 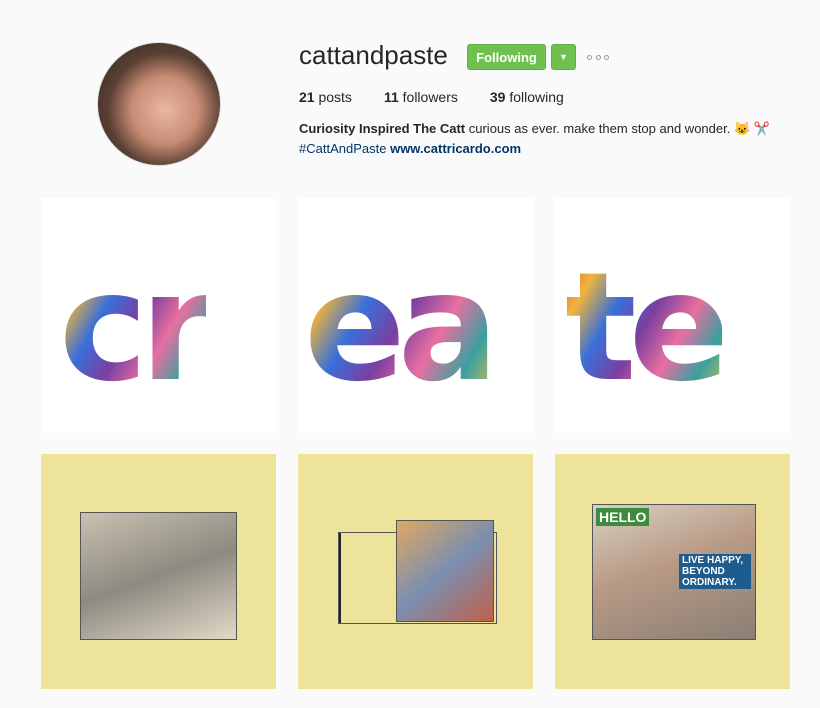 What do you see at coordinates (715, 571) in the screenshot?
I see `collage-quote-label: LIVE HAPPY, BEYOND ORDINARY.` at bounding box center [715, 571].